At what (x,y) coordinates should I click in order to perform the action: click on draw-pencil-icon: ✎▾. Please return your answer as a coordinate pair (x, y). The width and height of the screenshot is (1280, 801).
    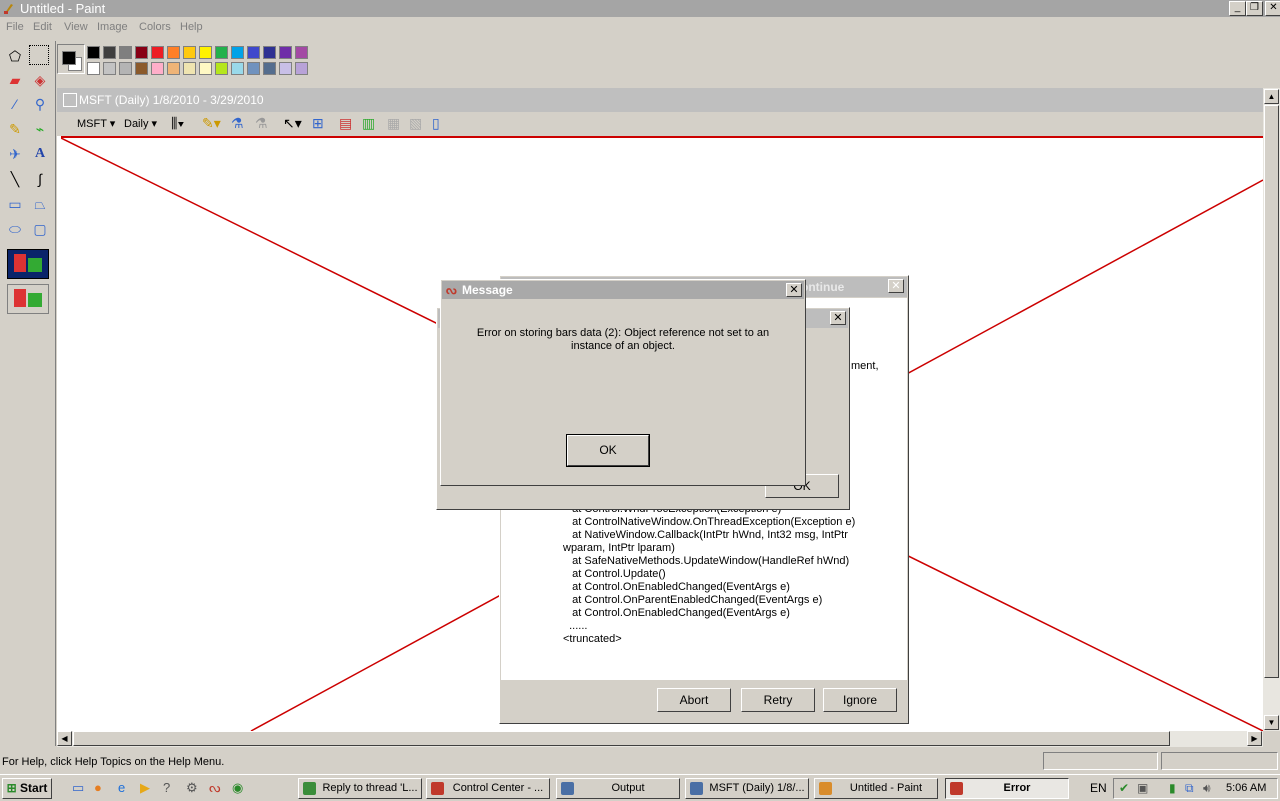
    Looking at the image, I should click on (211, 123).